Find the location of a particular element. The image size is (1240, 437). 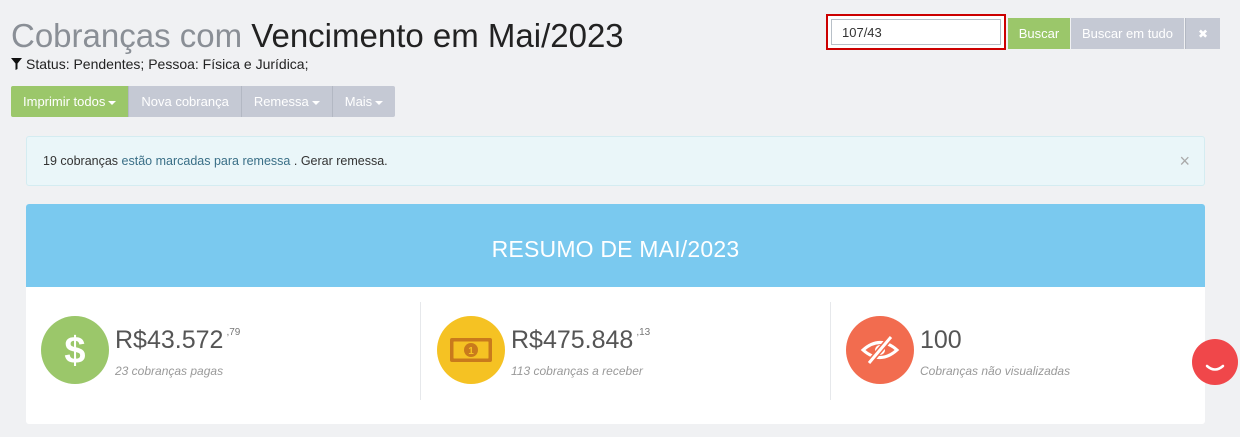

stat-receivable: 1 R$475.848,13 113 cobranças a receber is located at coordinates (627, 351).